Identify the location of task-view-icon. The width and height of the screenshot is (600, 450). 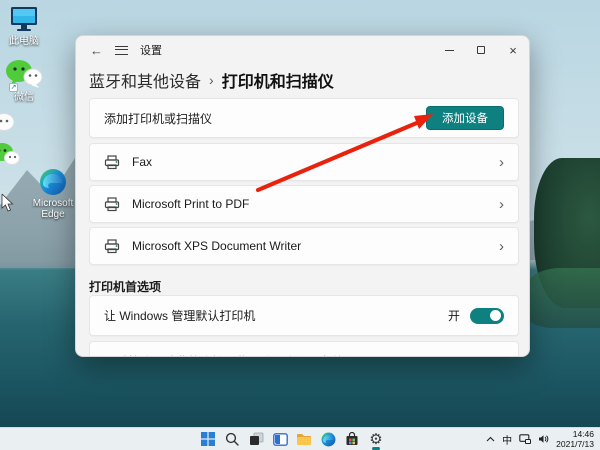
(256, 438).